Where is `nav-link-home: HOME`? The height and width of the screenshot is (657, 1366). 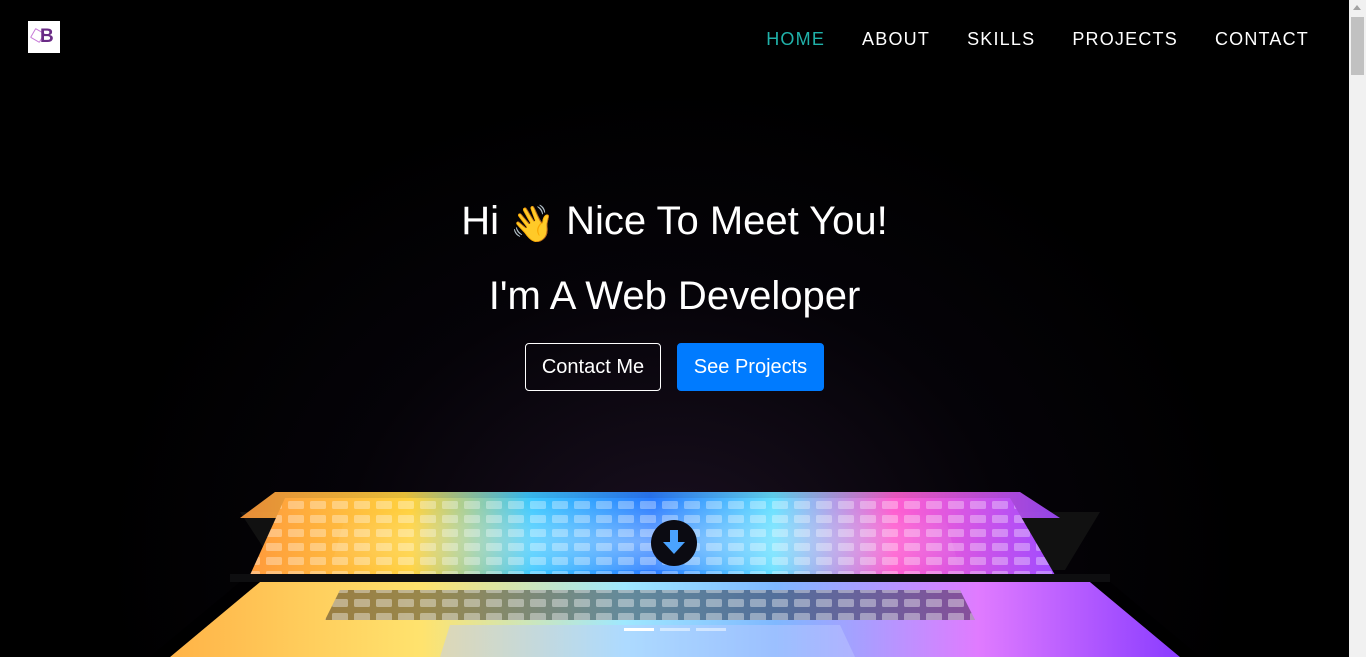 nav-link-home: HOME is located at coordinates (795, 39).